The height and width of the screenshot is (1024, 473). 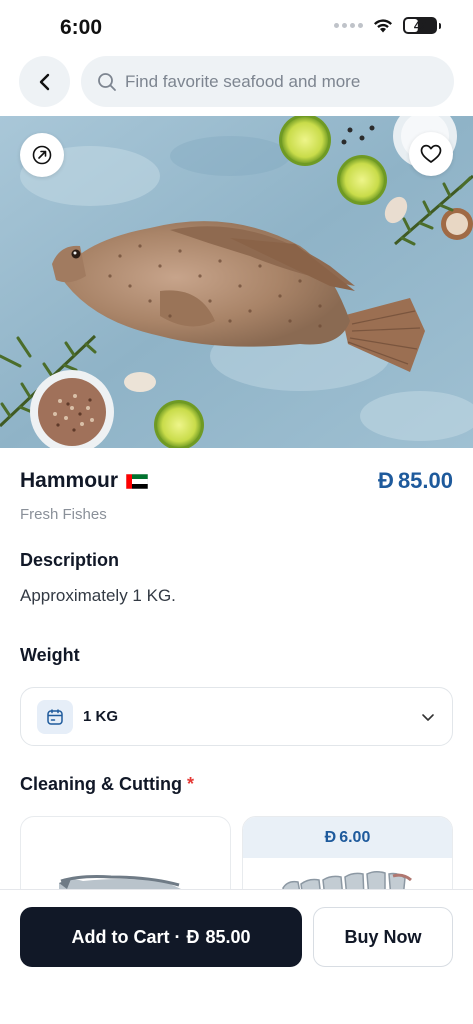 I want to click on bottom-action-bar: Add to Cart · Đ 85.00 Buy Now, so click(x=236, y=956).